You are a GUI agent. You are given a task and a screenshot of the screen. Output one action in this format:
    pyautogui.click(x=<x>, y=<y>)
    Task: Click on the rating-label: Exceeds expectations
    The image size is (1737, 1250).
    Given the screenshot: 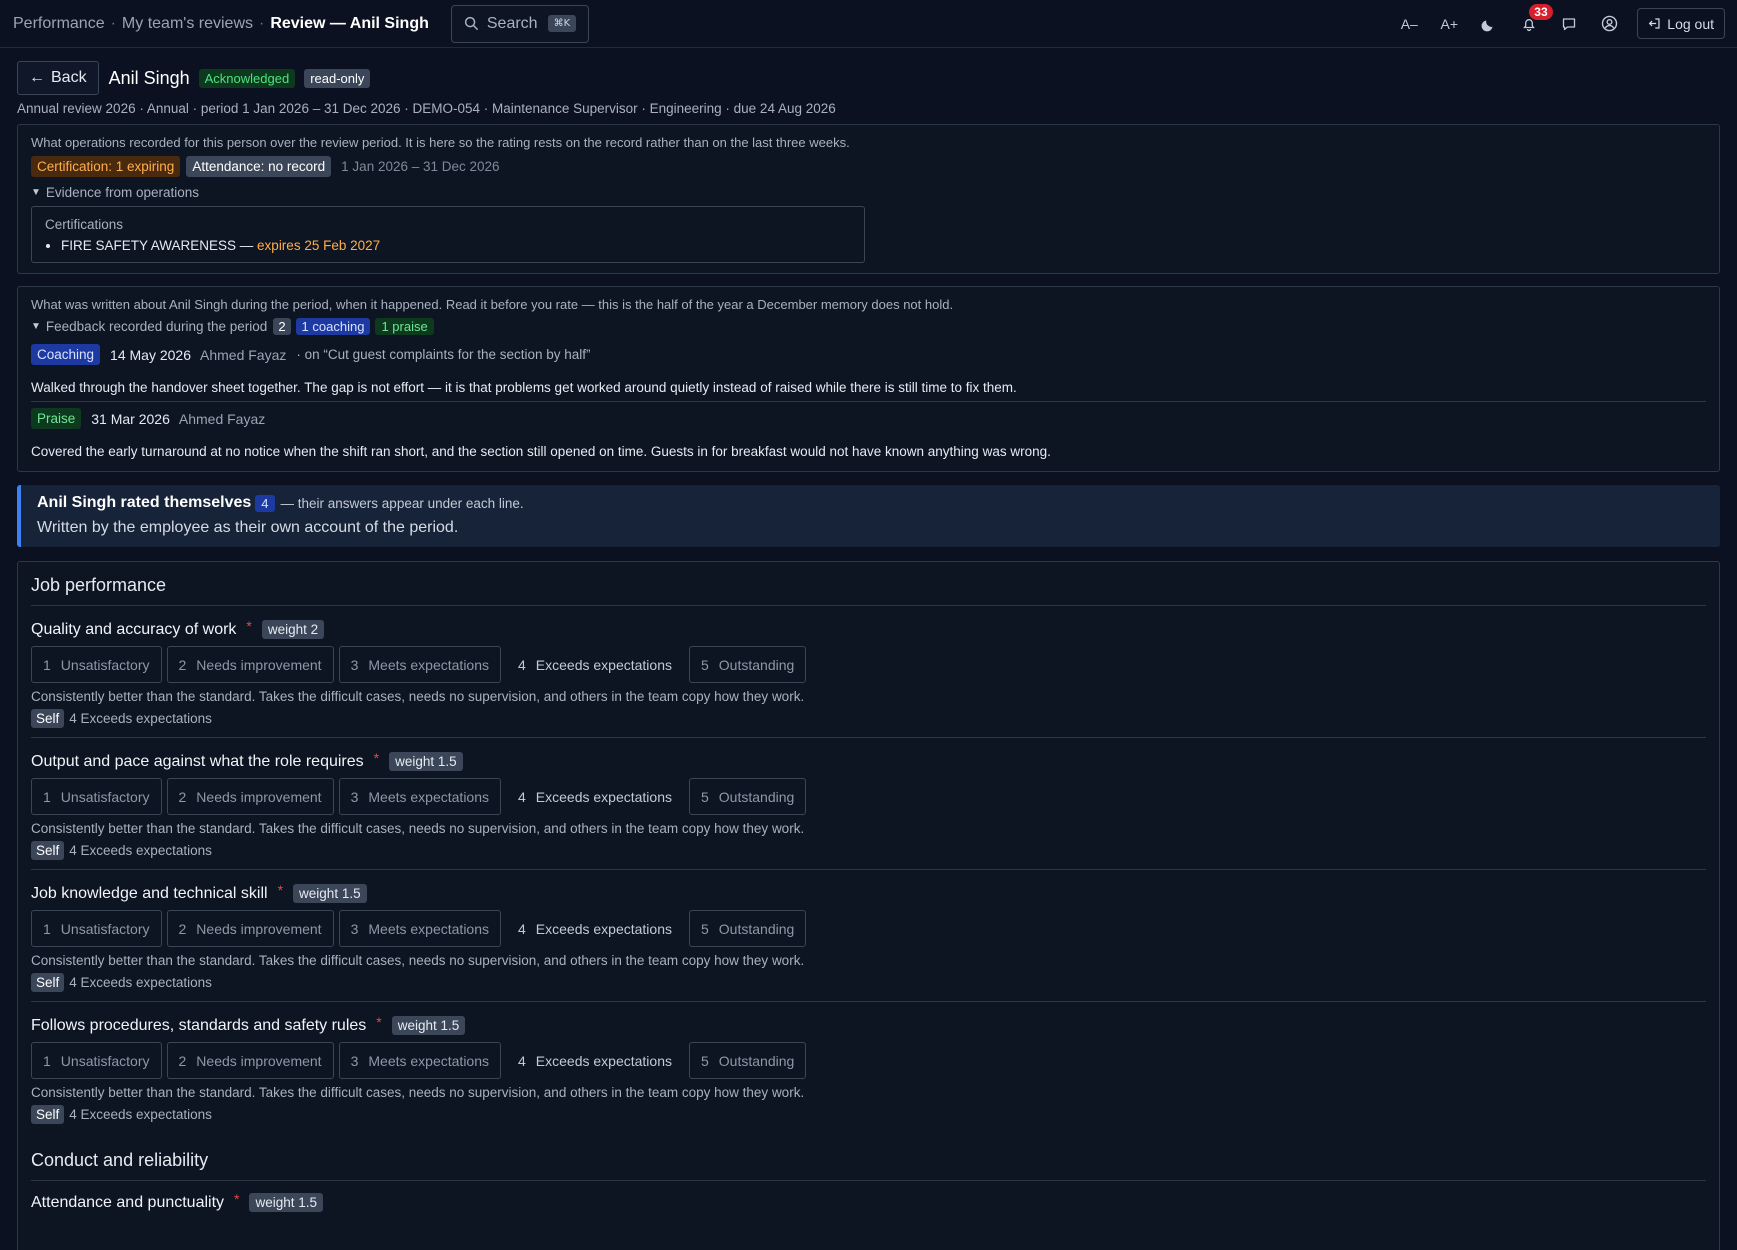 What is the action you would take?
    pyautogui.click(x=603, y=664)
    